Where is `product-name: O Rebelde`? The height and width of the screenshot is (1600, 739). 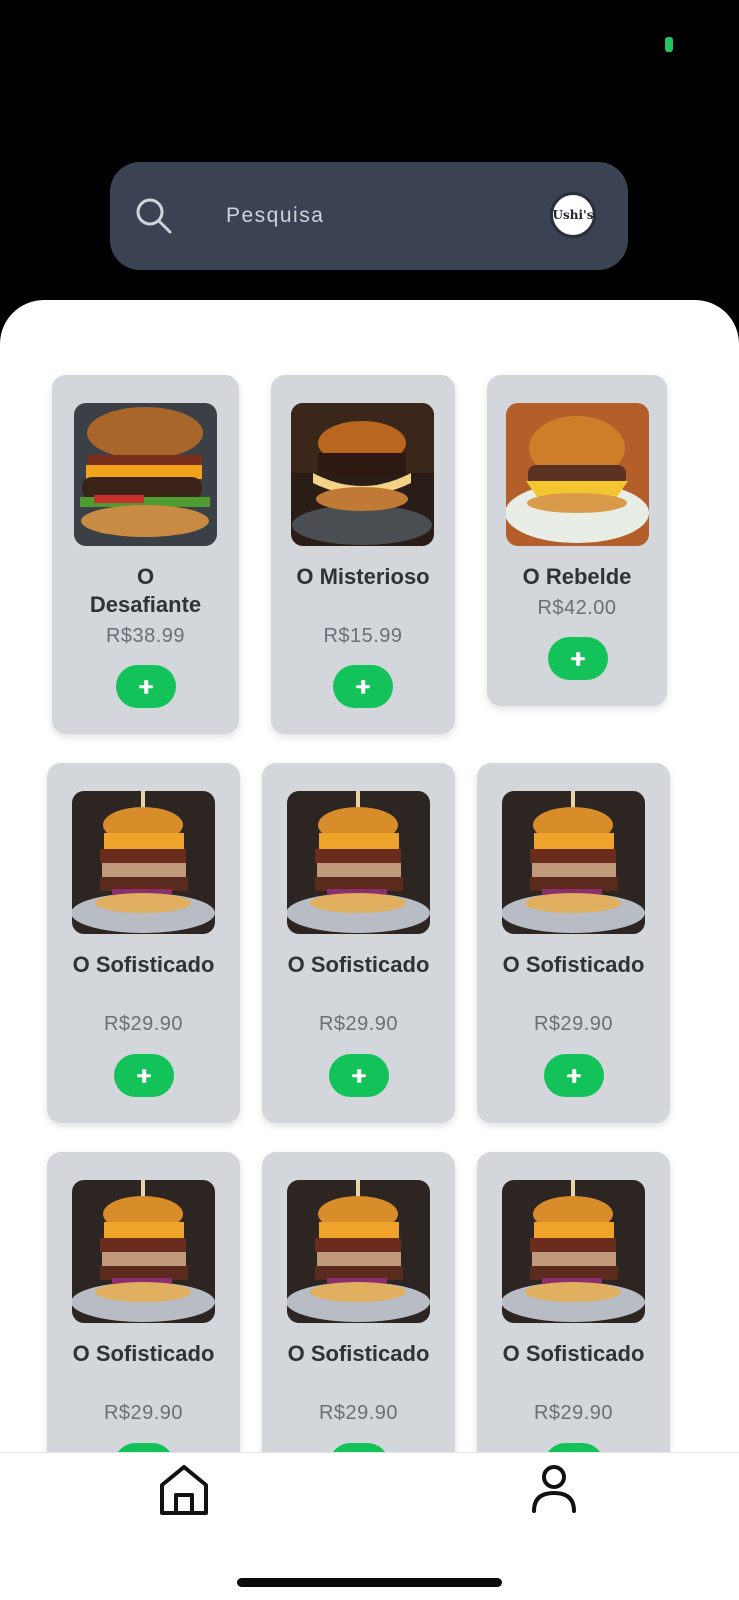
product-name: O Rebelde is located at coordinates (577, 576).